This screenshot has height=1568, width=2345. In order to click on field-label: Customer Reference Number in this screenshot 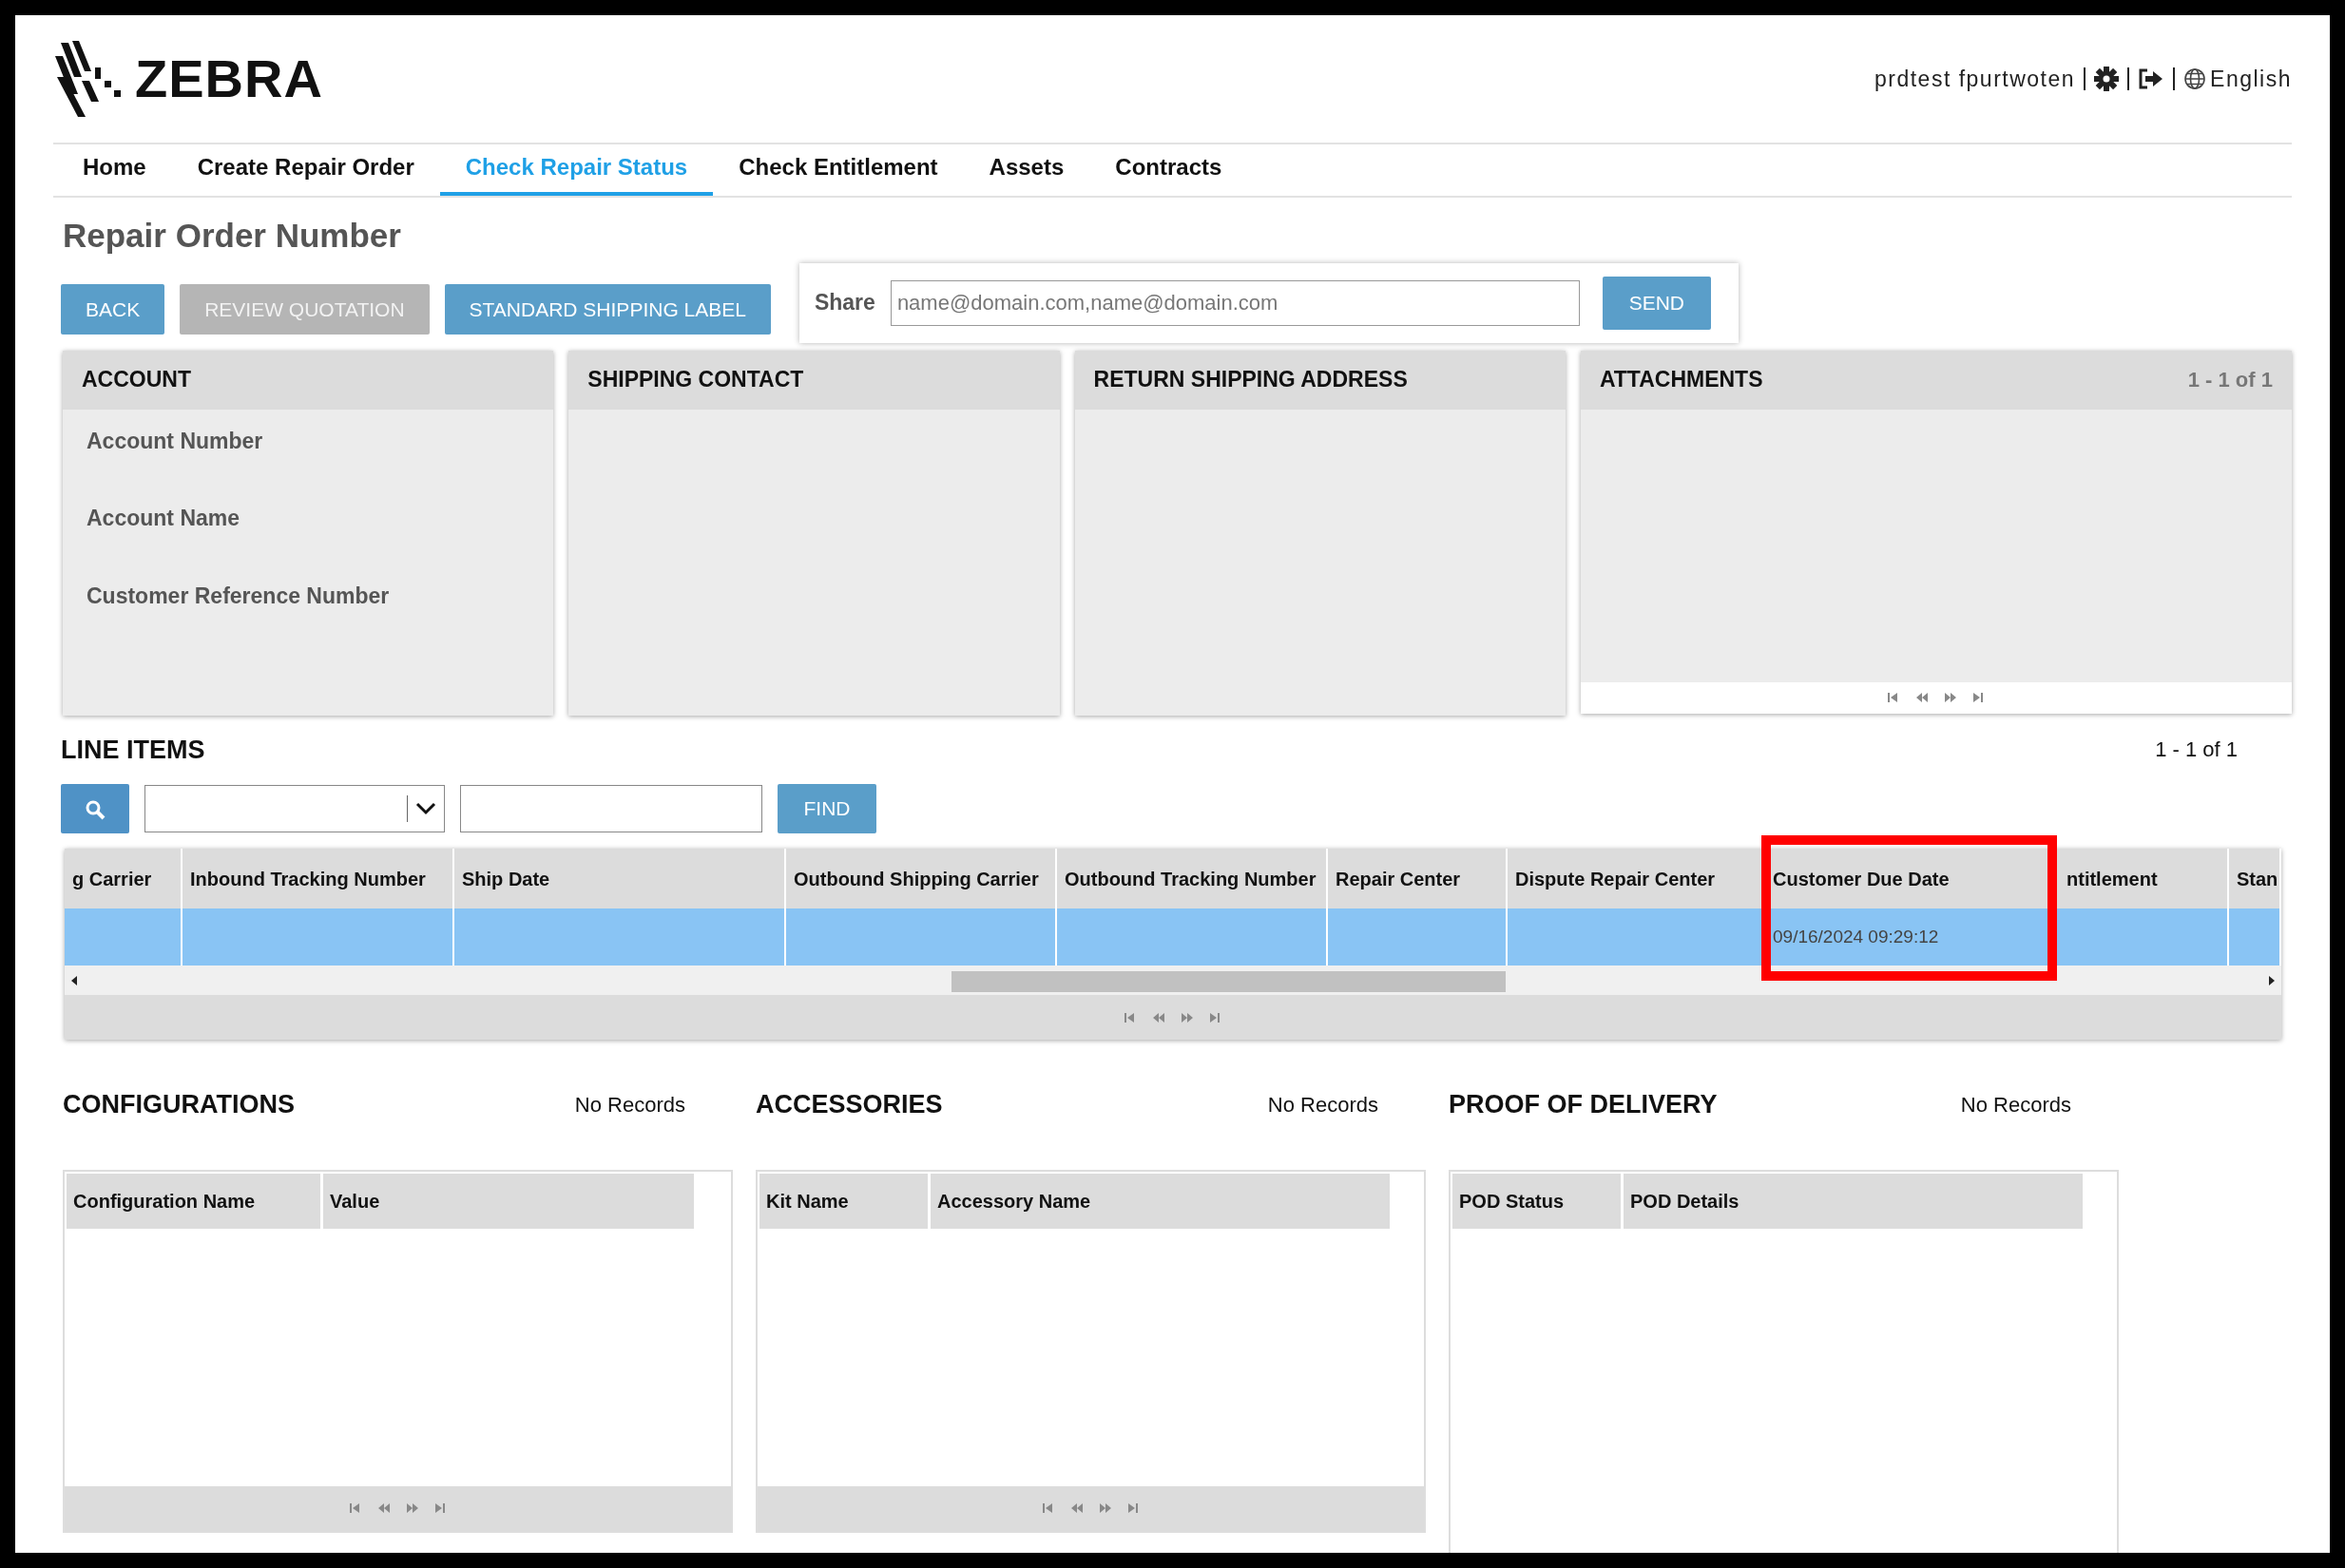, I will do `click(238, 596)`.